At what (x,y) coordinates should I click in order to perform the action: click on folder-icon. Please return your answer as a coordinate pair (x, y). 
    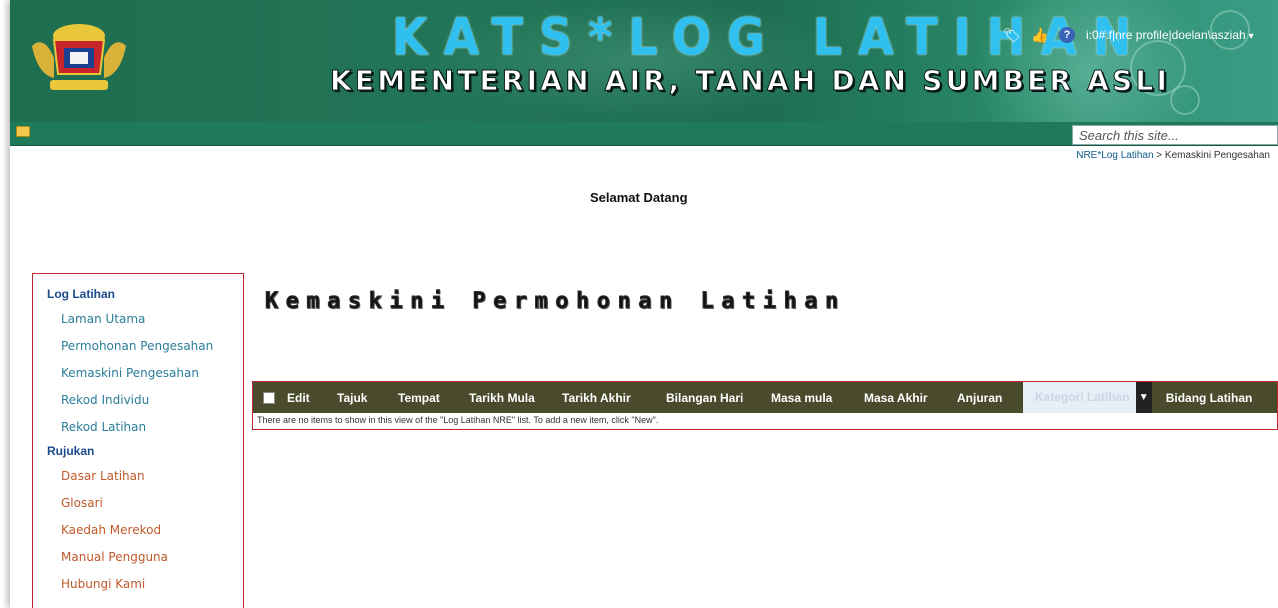
    Looking at the image, I should click on (23, 131).